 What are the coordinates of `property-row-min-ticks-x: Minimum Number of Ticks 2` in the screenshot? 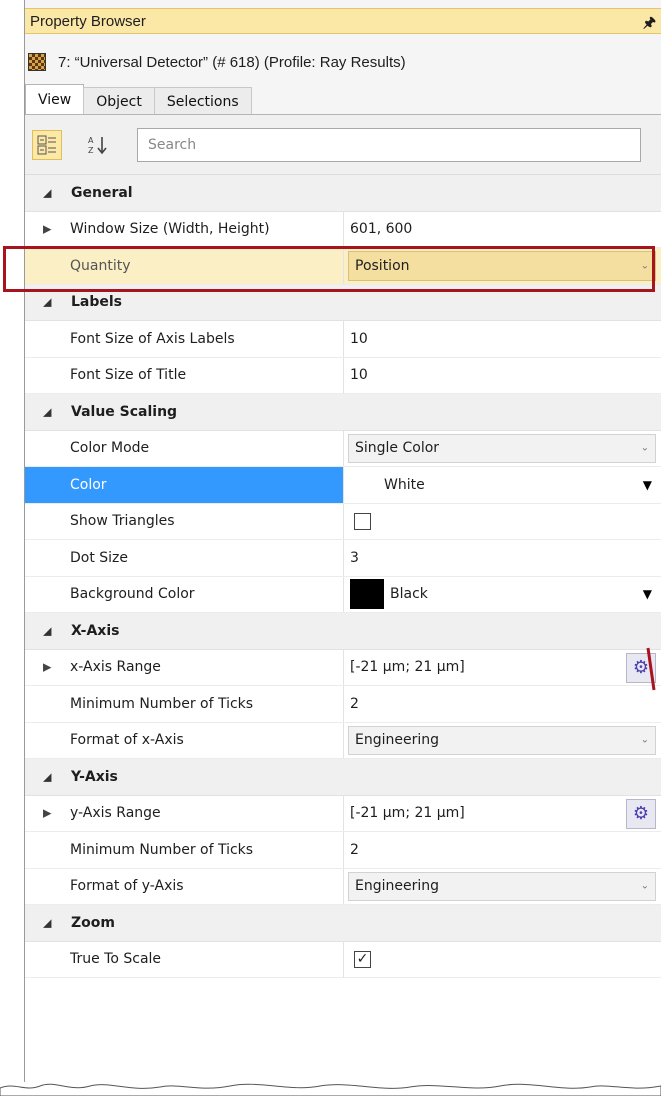 It's located at (343, 704).